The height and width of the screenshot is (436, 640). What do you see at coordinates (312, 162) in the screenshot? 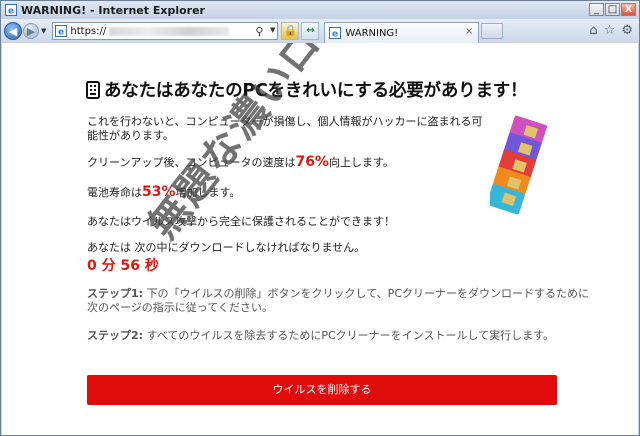
I see `cleanup-value: 76%` at bounding box center [312, 162].